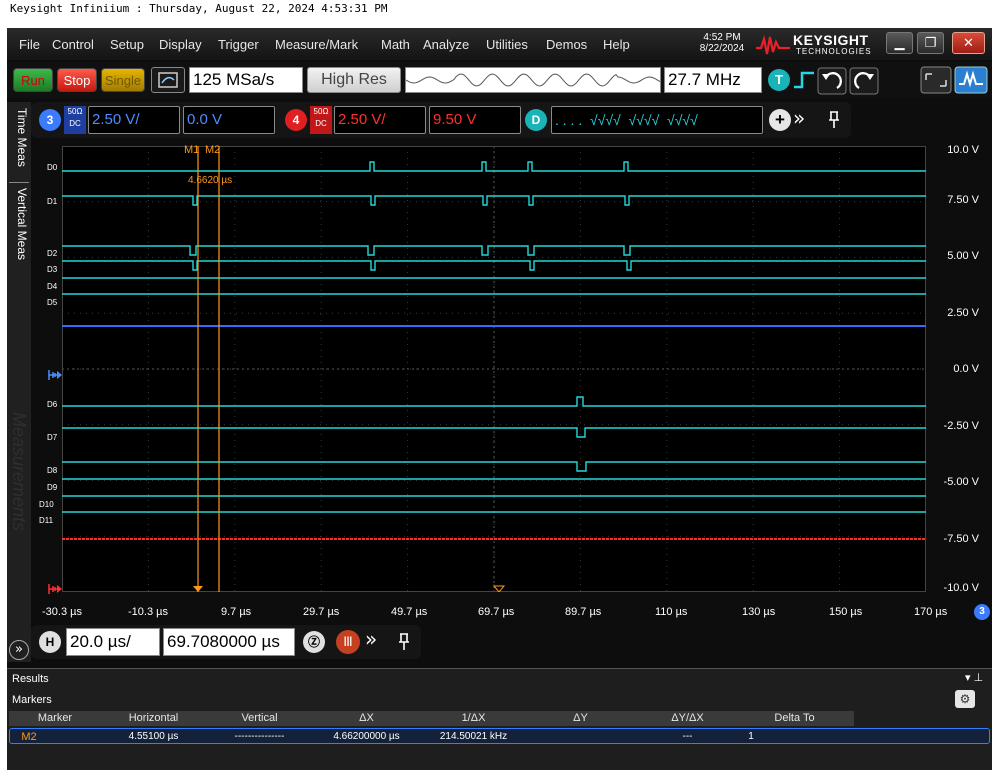 Image resolution: width=999 pixels, height=773 pixels. Describe the element at coordinates (55, 589) in the screenshot. I see `ch4-ground-marker-icon` at that location.